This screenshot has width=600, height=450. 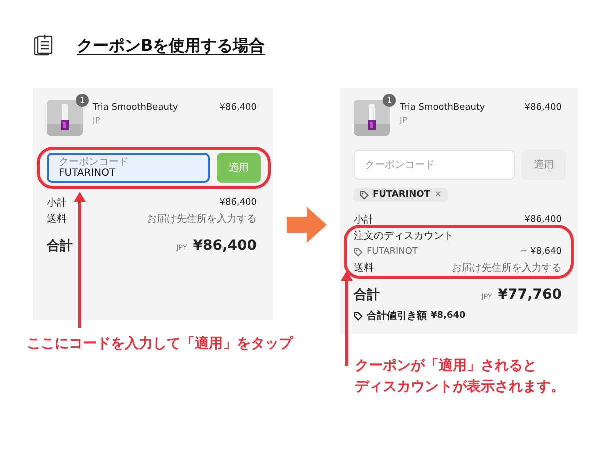 I want to click on notepad-icon, so click(x=44, y=46).